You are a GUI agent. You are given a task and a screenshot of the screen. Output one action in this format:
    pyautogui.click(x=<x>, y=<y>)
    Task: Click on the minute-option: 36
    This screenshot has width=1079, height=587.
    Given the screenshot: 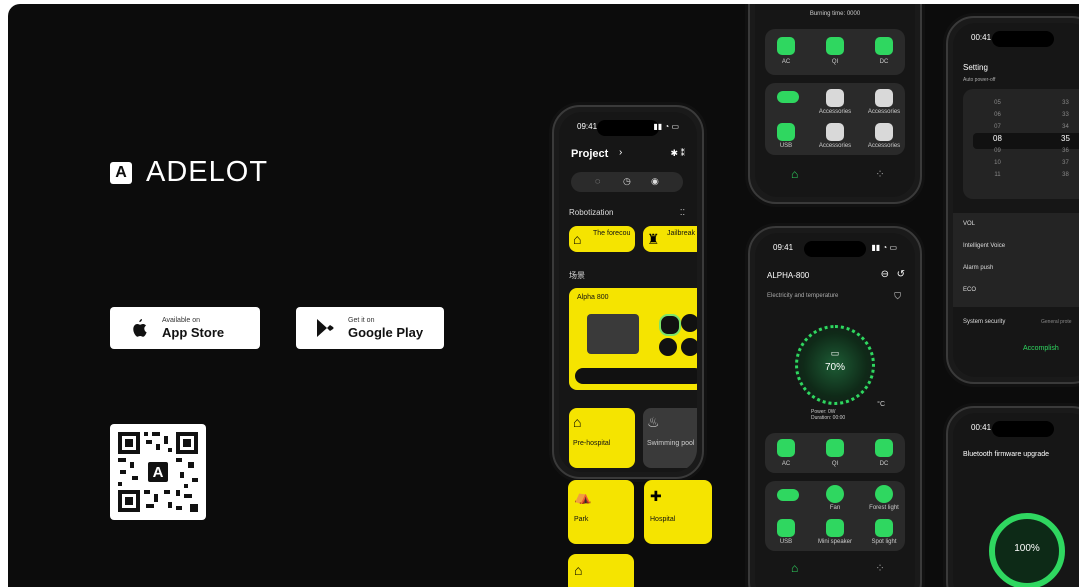 What is the action you would take?
    pyautogui.click(x=1065, y=151)
    